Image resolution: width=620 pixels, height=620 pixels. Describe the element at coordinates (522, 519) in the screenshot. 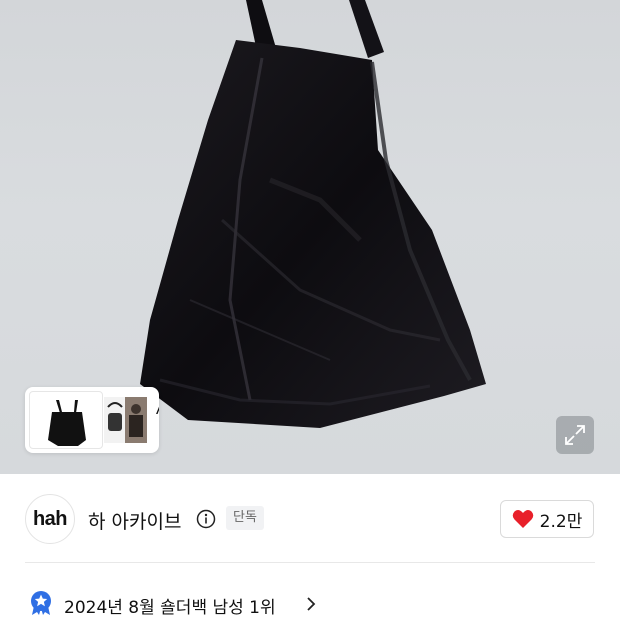

I see `heart-icon` at that location.